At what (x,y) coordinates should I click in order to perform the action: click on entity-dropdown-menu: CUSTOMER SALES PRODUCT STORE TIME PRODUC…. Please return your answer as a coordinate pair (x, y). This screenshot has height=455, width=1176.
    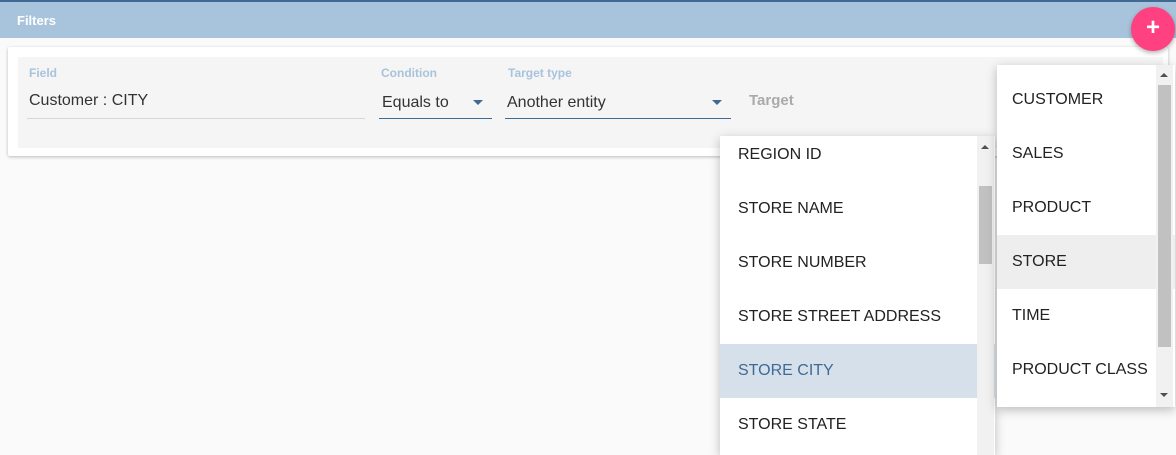
    Looking at the image, I should click on (1086, 236).